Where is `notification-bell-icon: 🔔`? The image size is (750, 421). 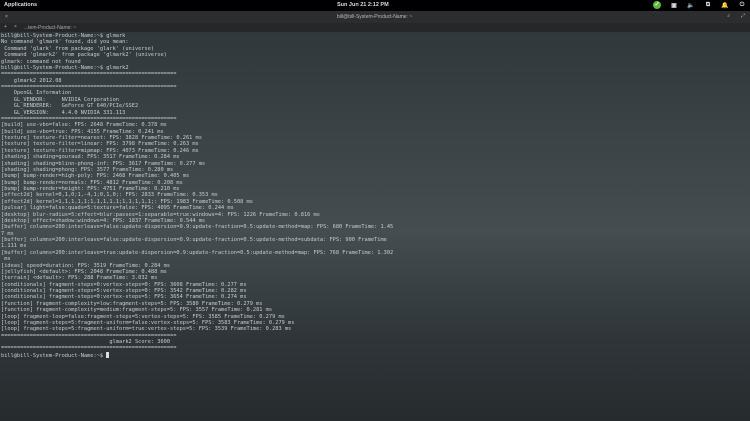
notification-bell-icon: 🔔 is located at coordinates (725, 5).